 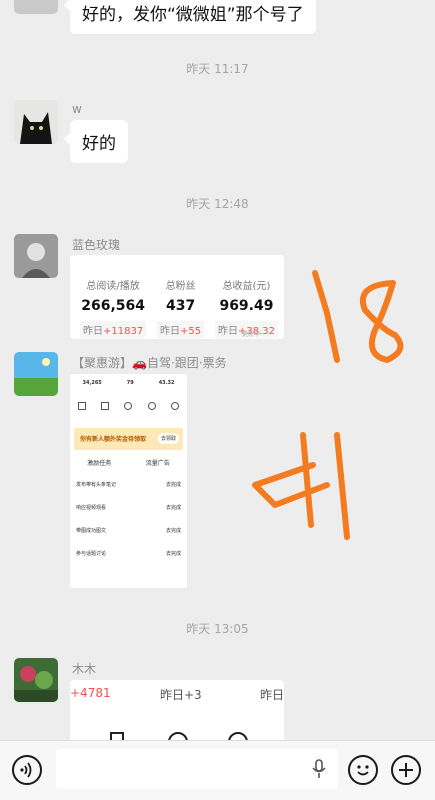 I want to click on plus-icon, so click(x=406, y=770).